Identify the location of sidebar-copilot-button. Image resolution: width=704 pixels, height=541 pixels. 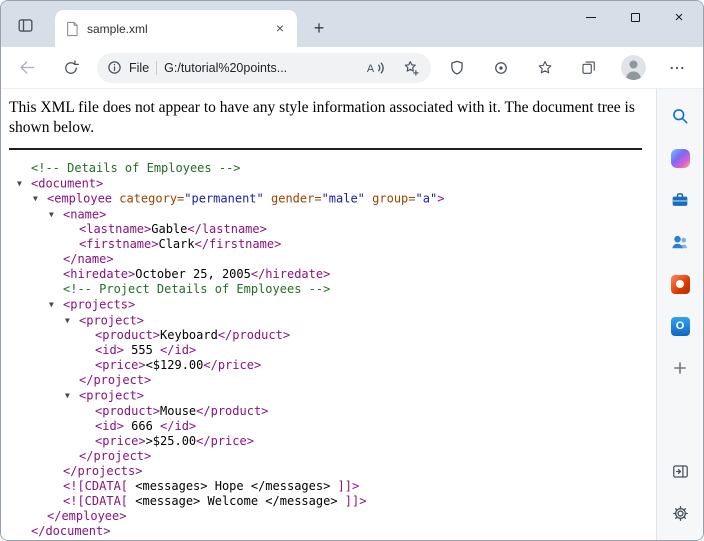
(680, 158).